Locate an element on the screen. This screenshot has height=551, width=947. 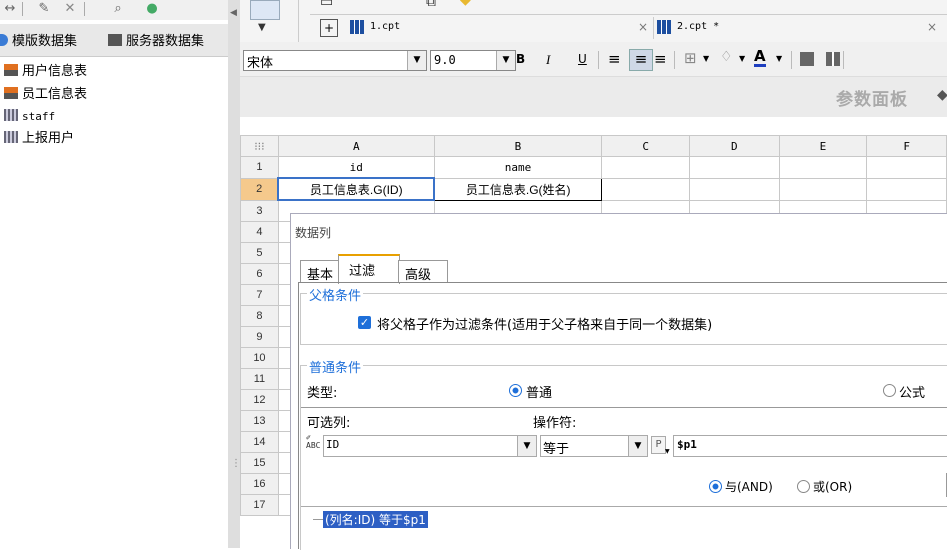
logic-and-radio is located at coordinates (715, 486).